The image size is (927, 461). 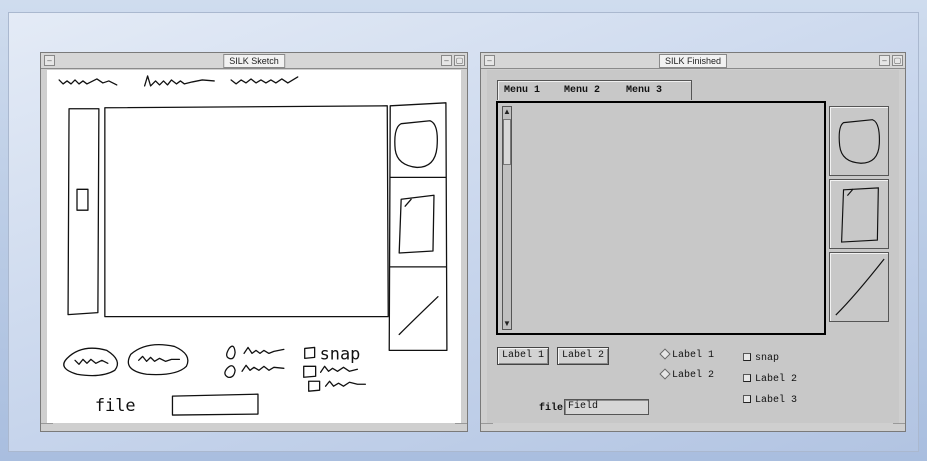 What do you see at coordinates (416, 224) in the screenshot?
I see `sketch-rect-tool-icon` at bounding box center [416, 224].